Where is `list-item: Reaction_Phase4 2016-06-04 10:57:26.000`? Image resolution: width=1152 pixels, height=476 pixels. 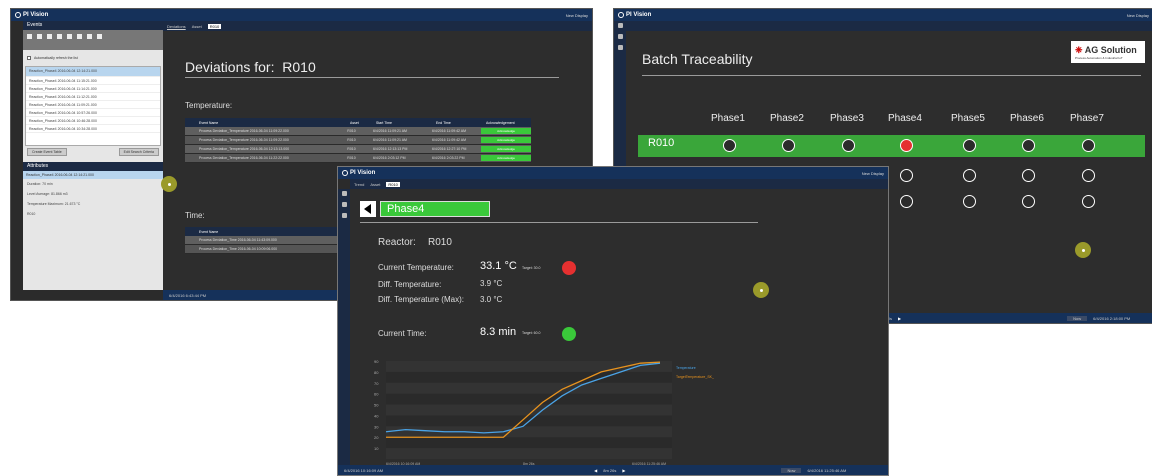 list-item: Reaction_Phase4 2016-06-04 10:57:26.000 is located at coordinates (93, 113).